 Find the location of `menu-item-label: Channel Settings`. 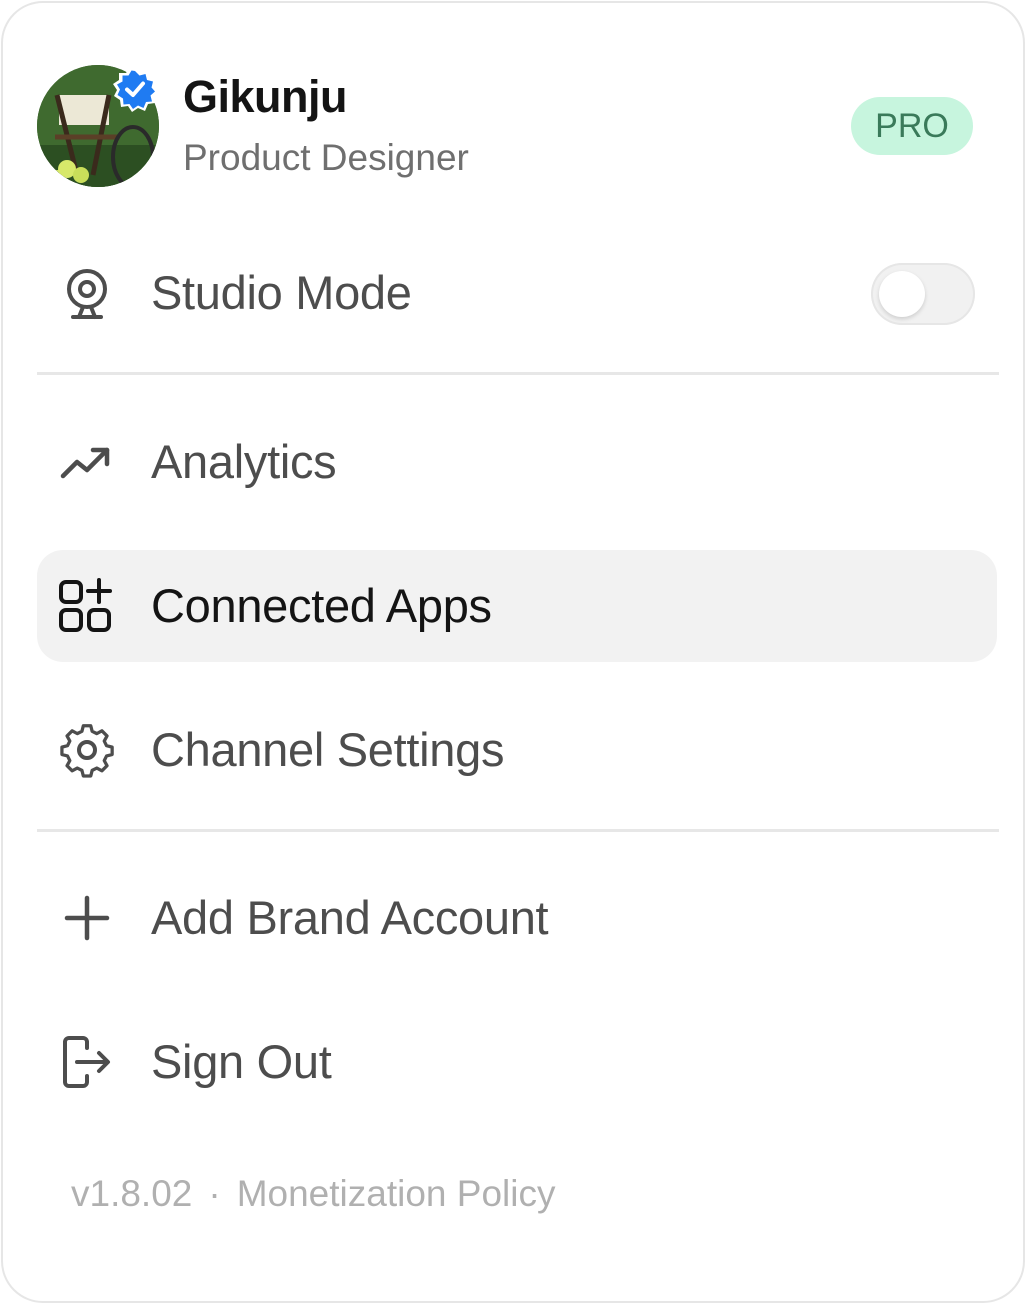

menu-item-label: Channel Settings is located at coordinates (328, 749).